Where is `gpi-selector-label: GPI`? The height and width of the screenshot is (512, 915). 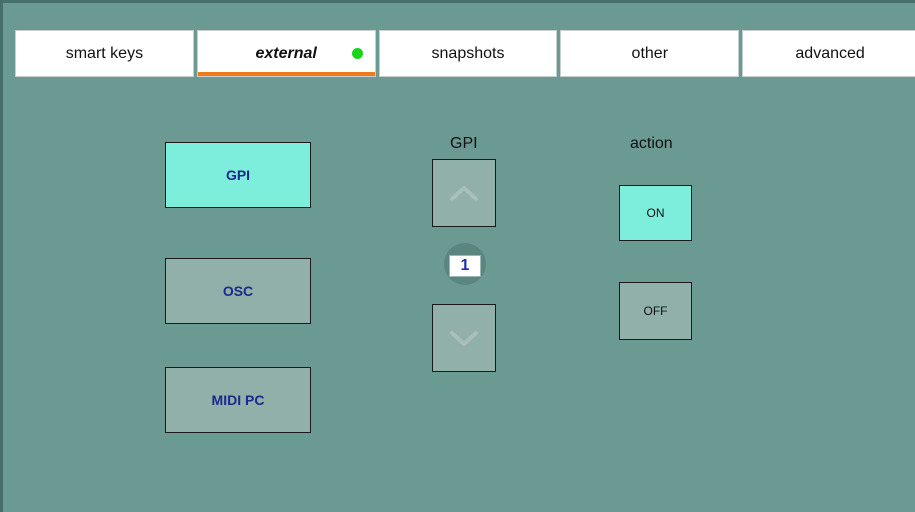 gpi-selector-label: GPI is located at coordinates (464, 143).